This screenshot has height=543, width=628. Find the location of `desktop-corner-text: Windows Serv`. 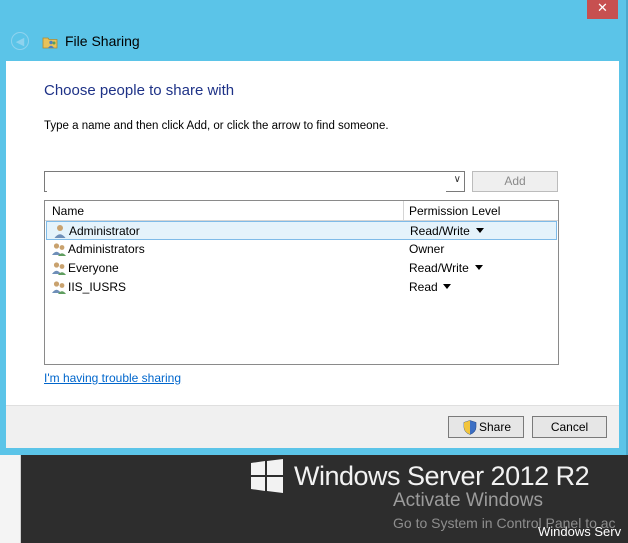

desktop-corner-text: Windows Serv is located at coordinates (580, 531).